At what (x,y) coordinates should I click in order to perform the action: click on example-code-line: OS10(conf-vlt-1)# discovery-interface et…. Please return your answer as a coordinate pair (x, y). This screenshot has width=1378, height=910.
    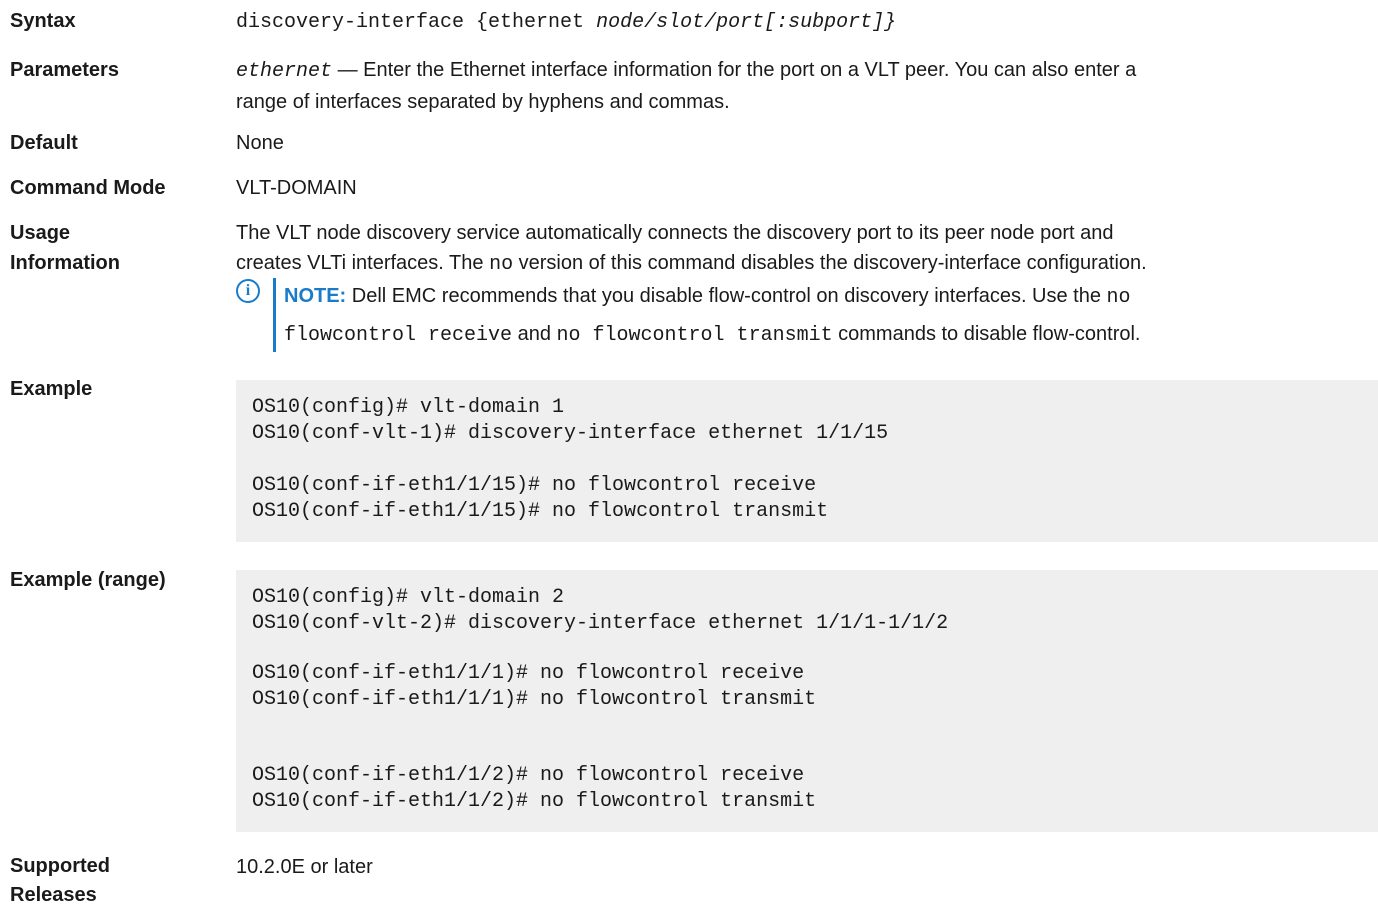
    Looking at the image, I should click on (570, 433).